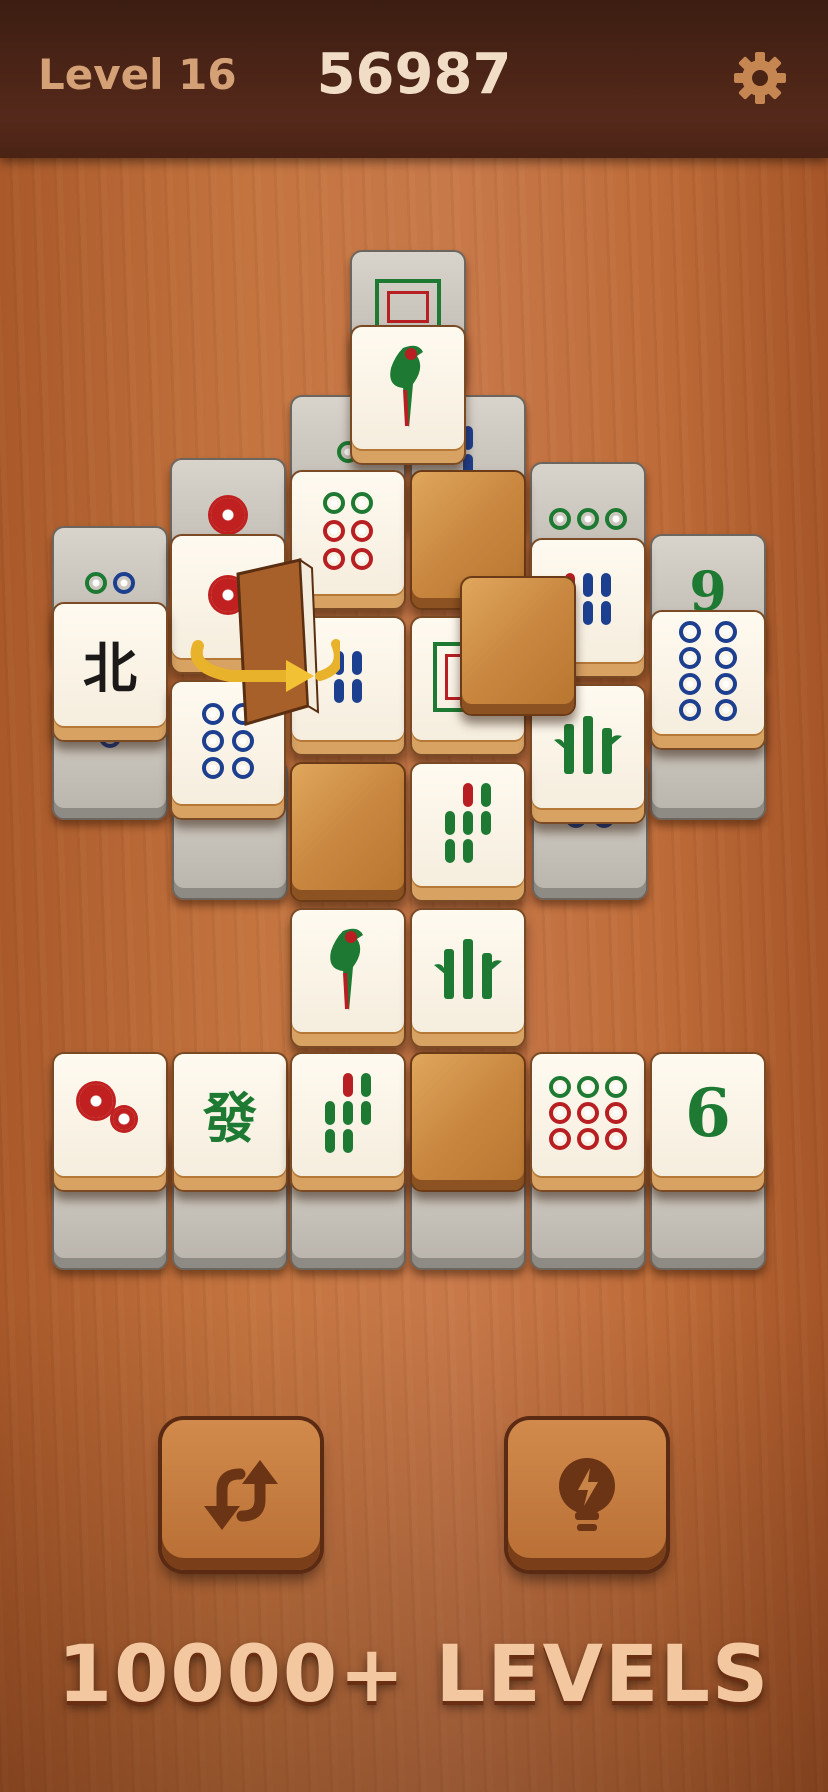 The width and height of the screenshot is (828, 1792). I want to click on flip-arrow-icon, so click(265, 642).